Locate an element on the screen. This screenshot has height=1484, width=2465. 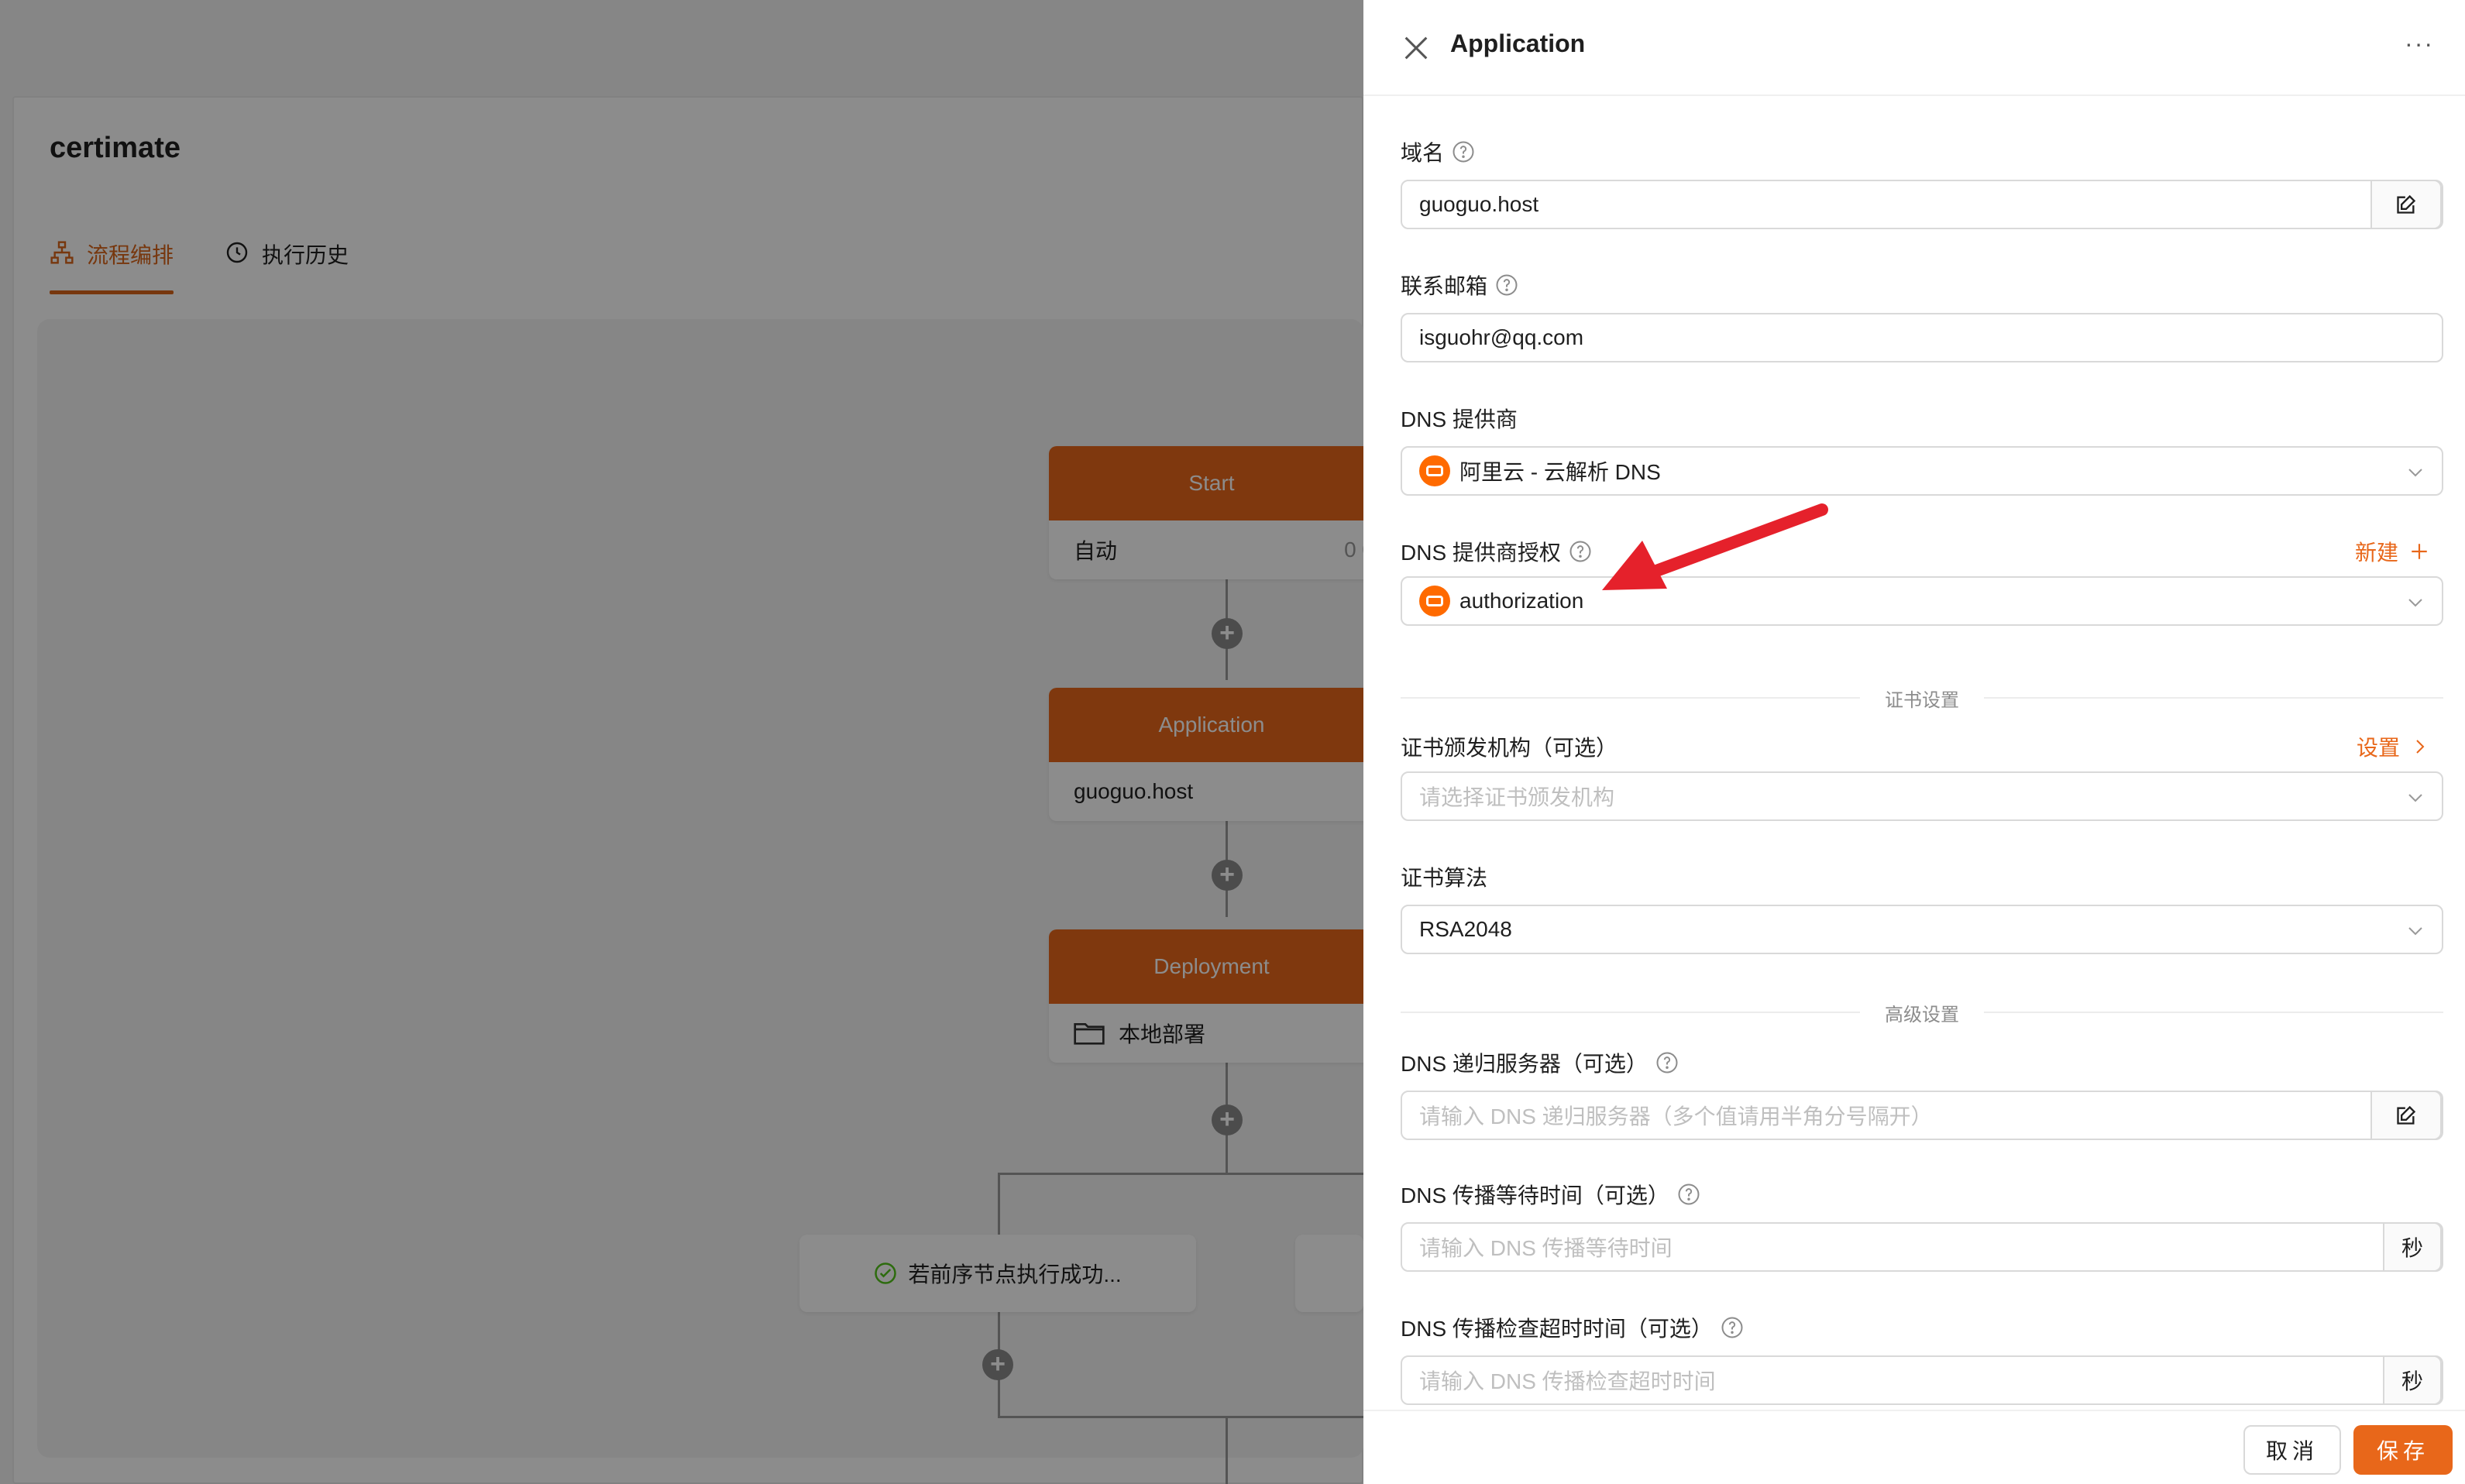
label-text: DNS 传播检查超时时间（可选） is located at coordinates (1557, 1329).